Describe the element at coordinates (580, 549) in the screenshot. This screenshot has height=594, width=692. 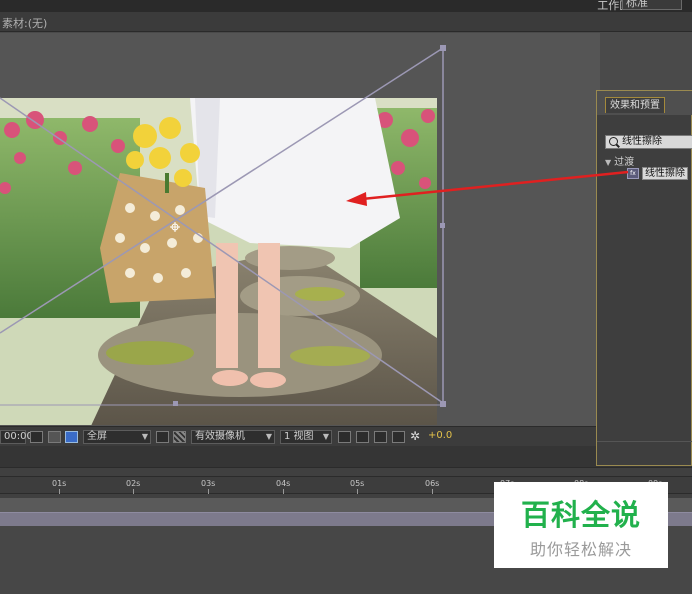
I see `watermark-subtitle: 助你轻松解决` at that location.